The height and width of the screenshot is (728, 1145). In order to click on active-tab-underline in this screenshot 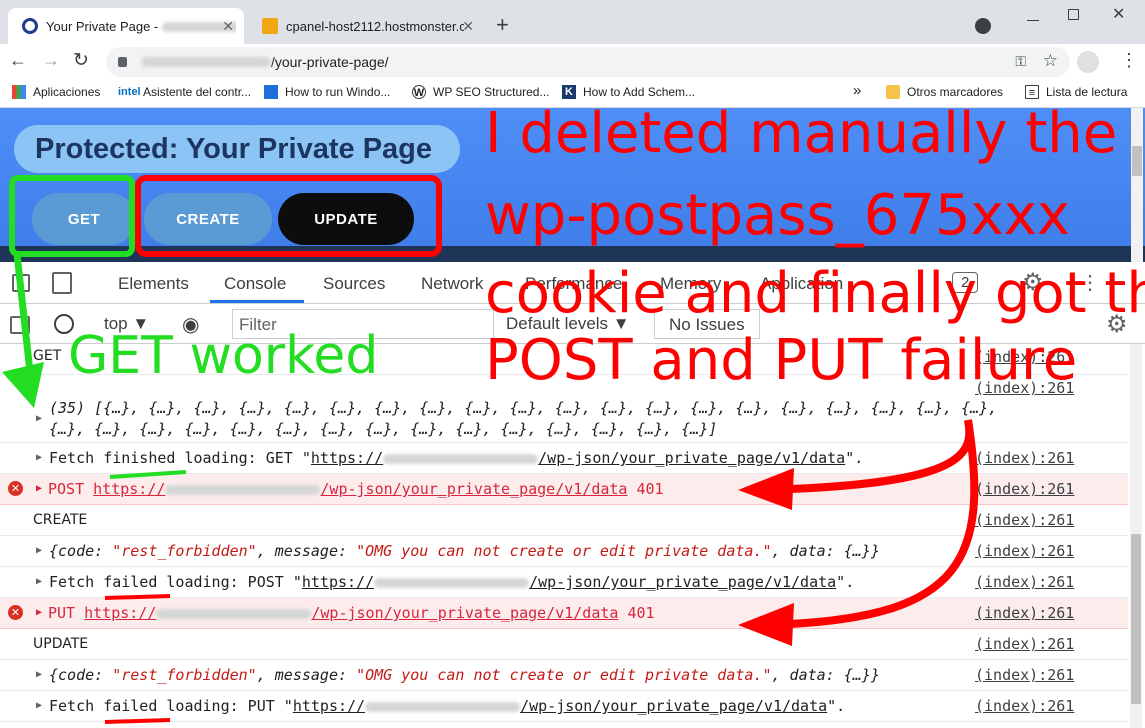, I will do `click(257, 301)`.